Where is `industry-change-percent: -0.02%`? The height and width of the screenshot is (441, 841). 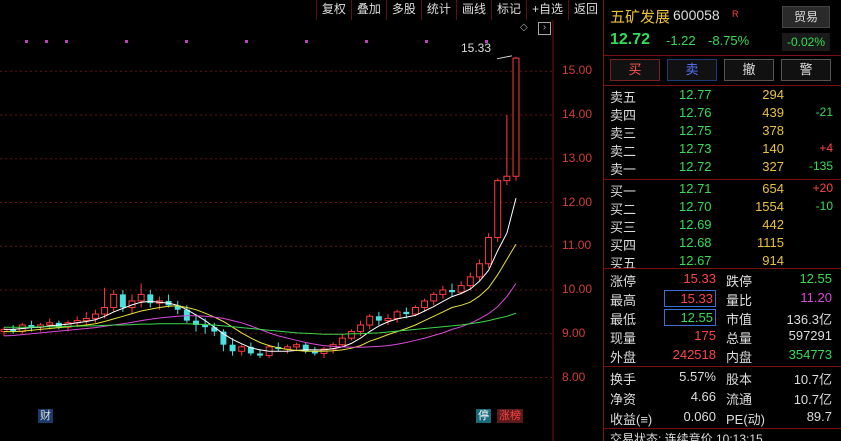 industry-change-percent: -0.02% is located at coordinates (806, 42).